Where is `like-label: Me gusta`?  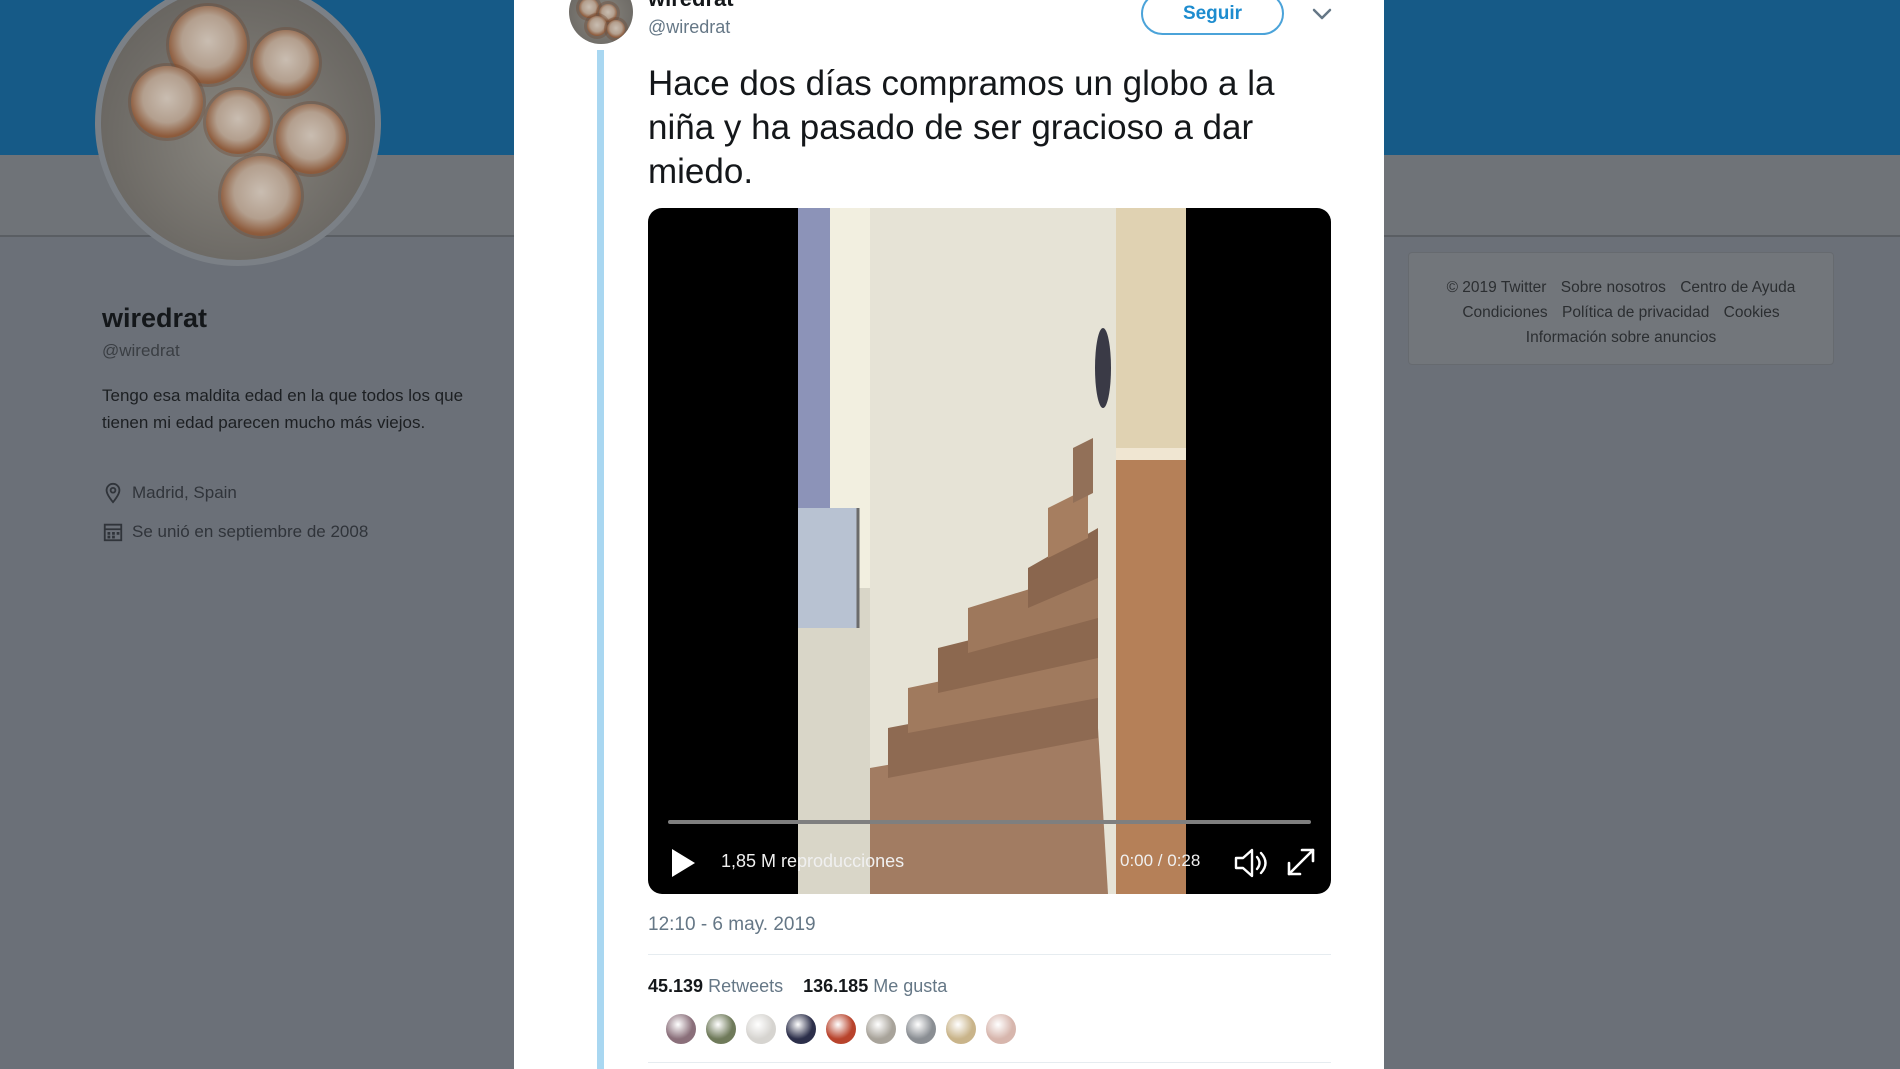
like-label: Me gusta is located at coordinates (910, 986).